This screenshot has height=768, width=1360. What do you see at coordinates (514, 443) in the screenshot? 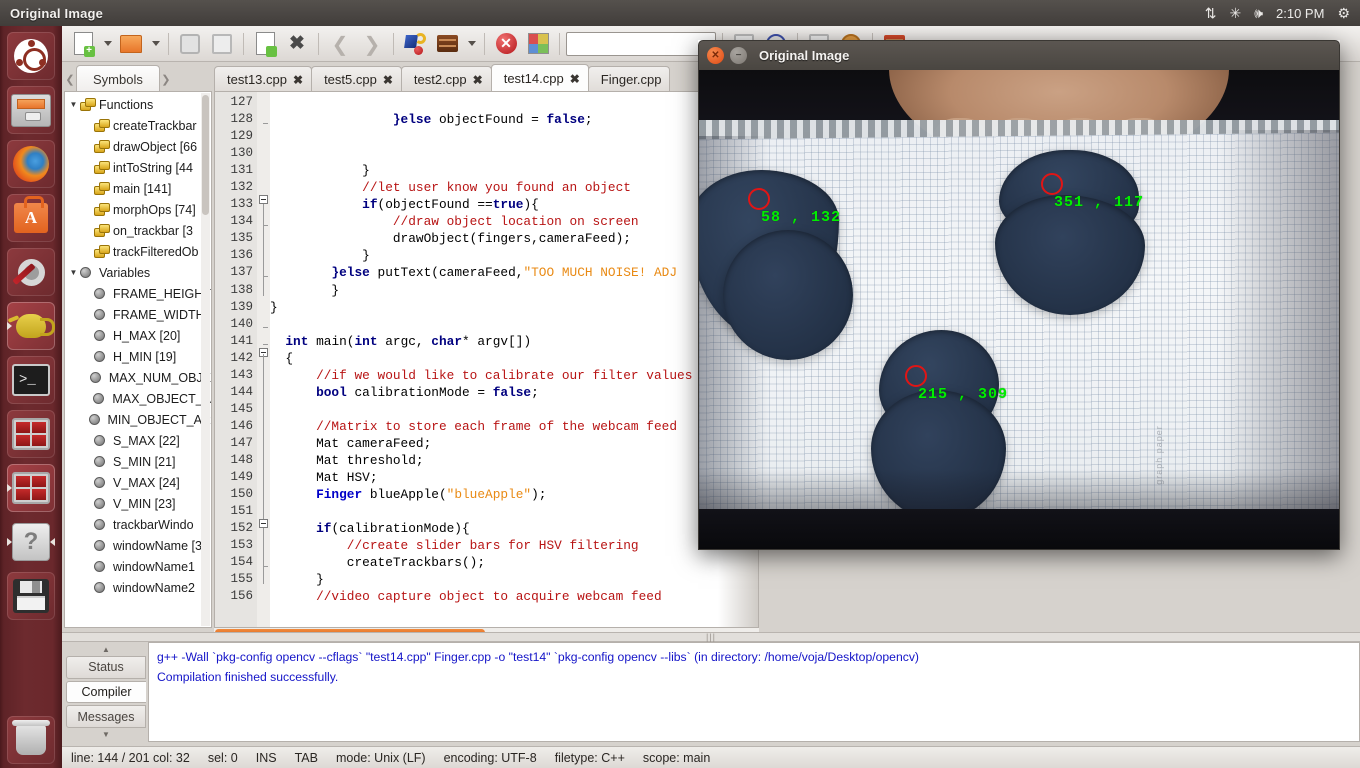
I see `code-line: Mat cameraFeed;` at bounding box center [514, 443].